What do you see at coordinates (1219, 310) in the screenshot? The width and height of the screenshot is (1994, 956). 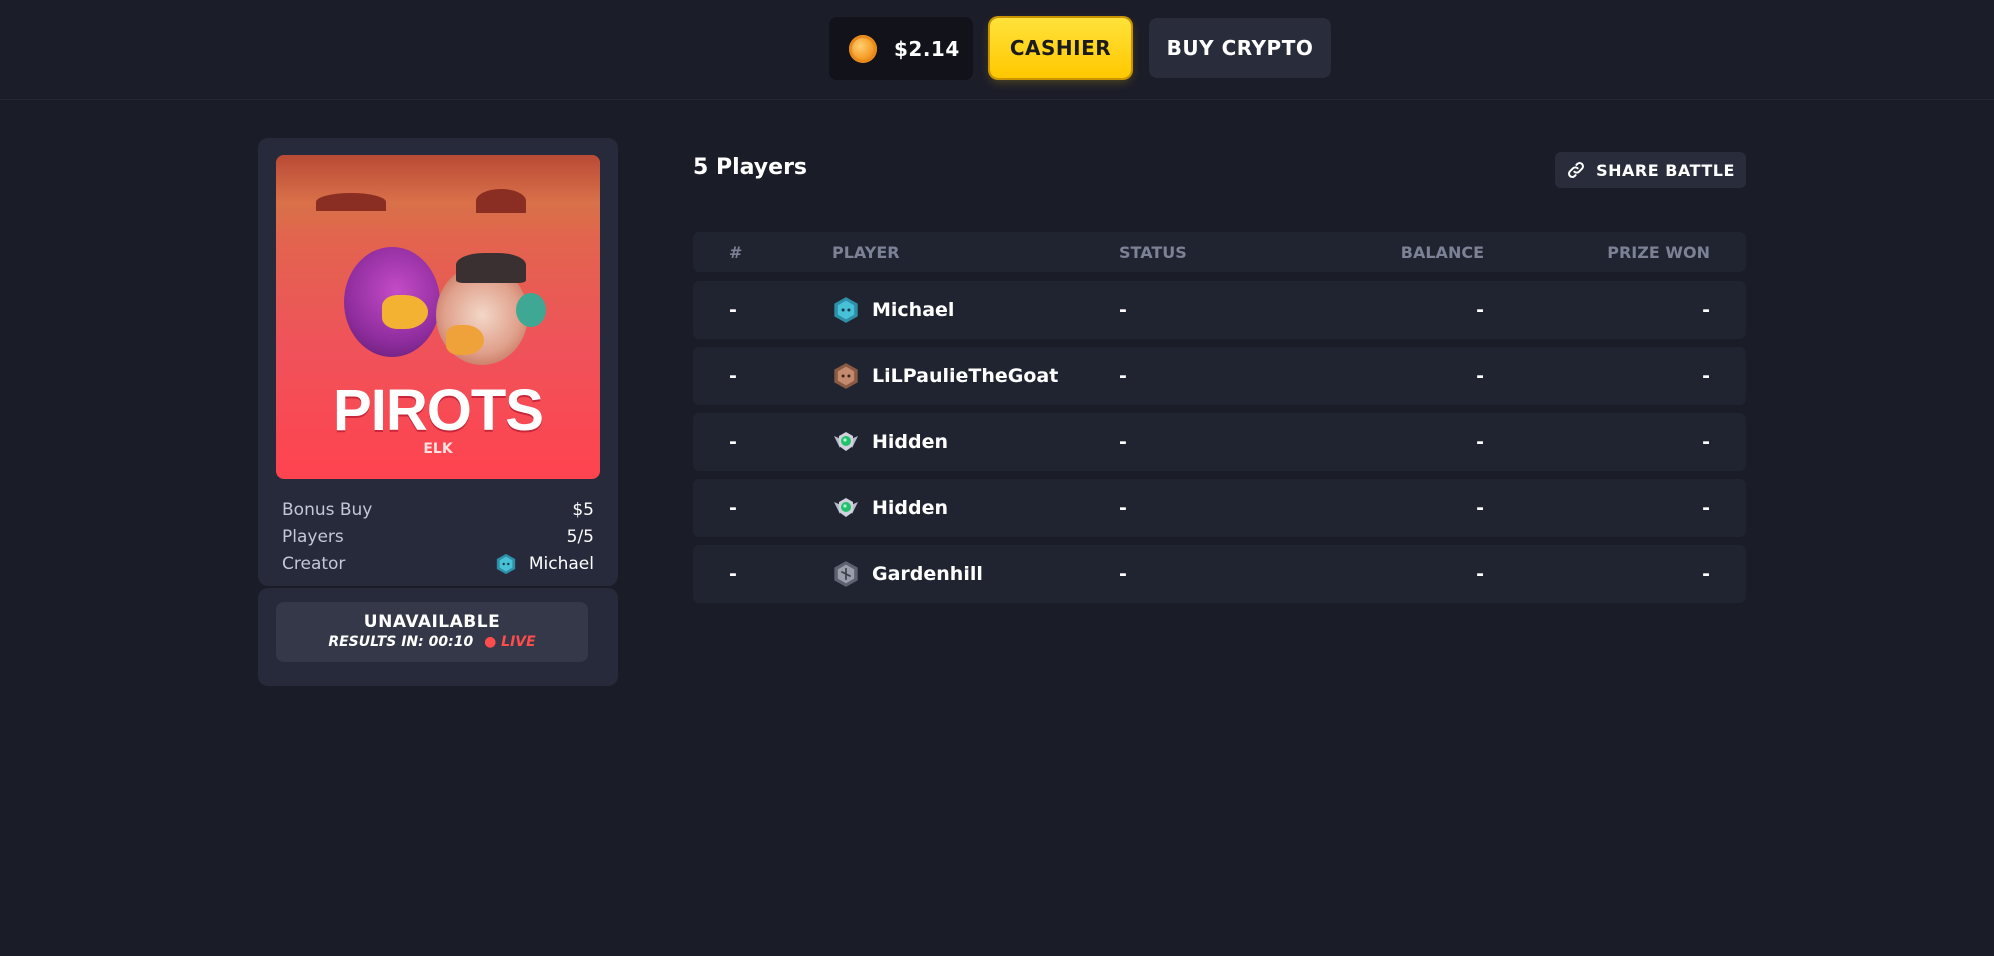 I see `table-row: - Michael - - -` at bounding box center [1219, 310].